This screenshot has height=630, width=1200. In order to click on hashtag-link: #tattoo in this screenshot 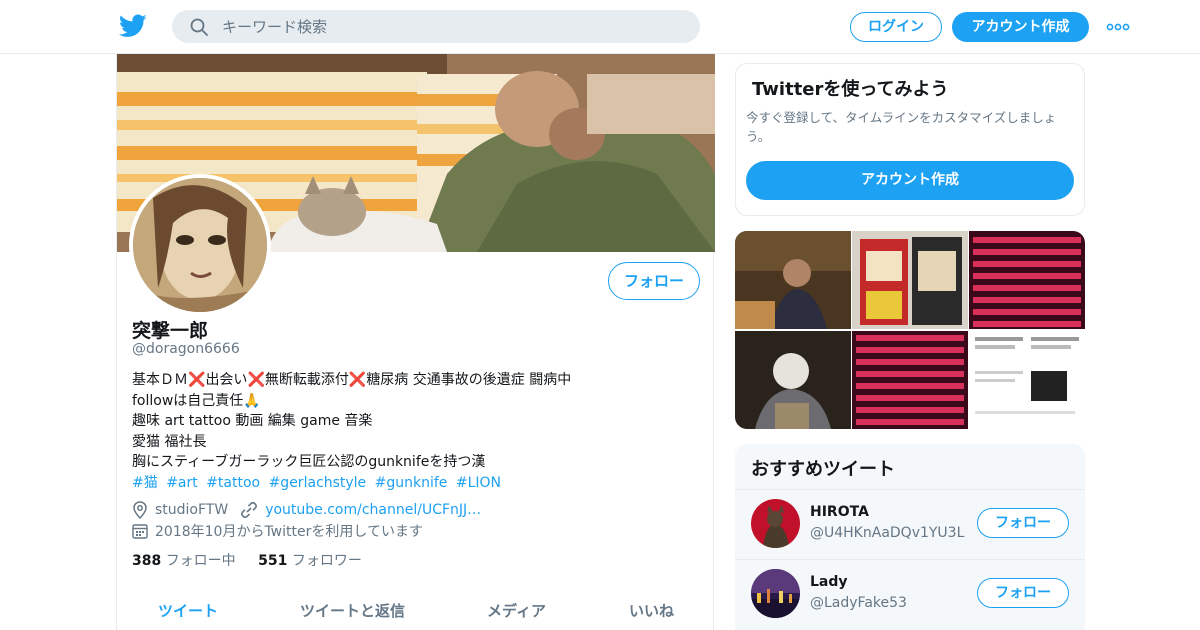, I will do `click(233, 483)`.